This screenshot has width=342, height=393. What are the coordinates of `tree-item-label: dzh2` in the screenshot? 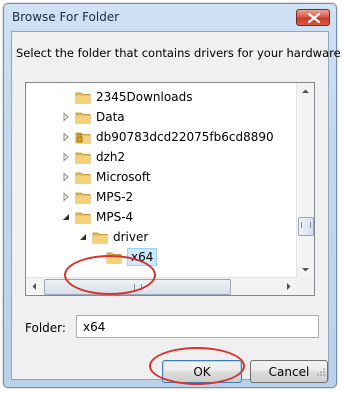 It's located at (111, 157).